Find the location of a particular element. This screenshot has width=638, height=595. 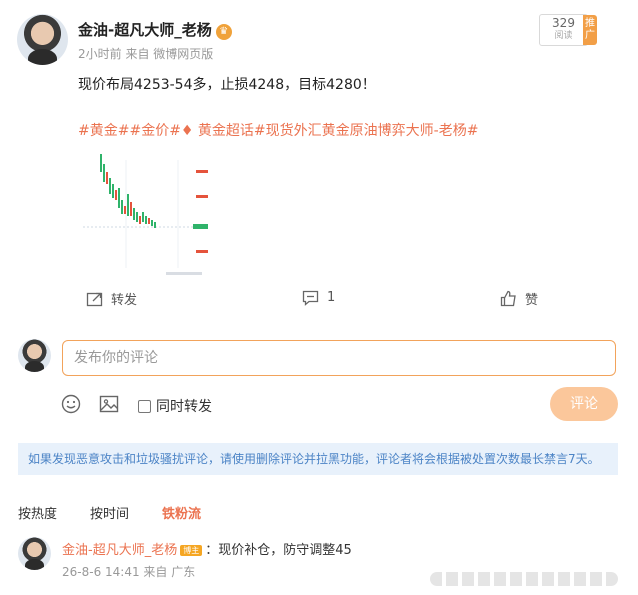

crown-icon: ♛ is located at coordinates (223, 32).